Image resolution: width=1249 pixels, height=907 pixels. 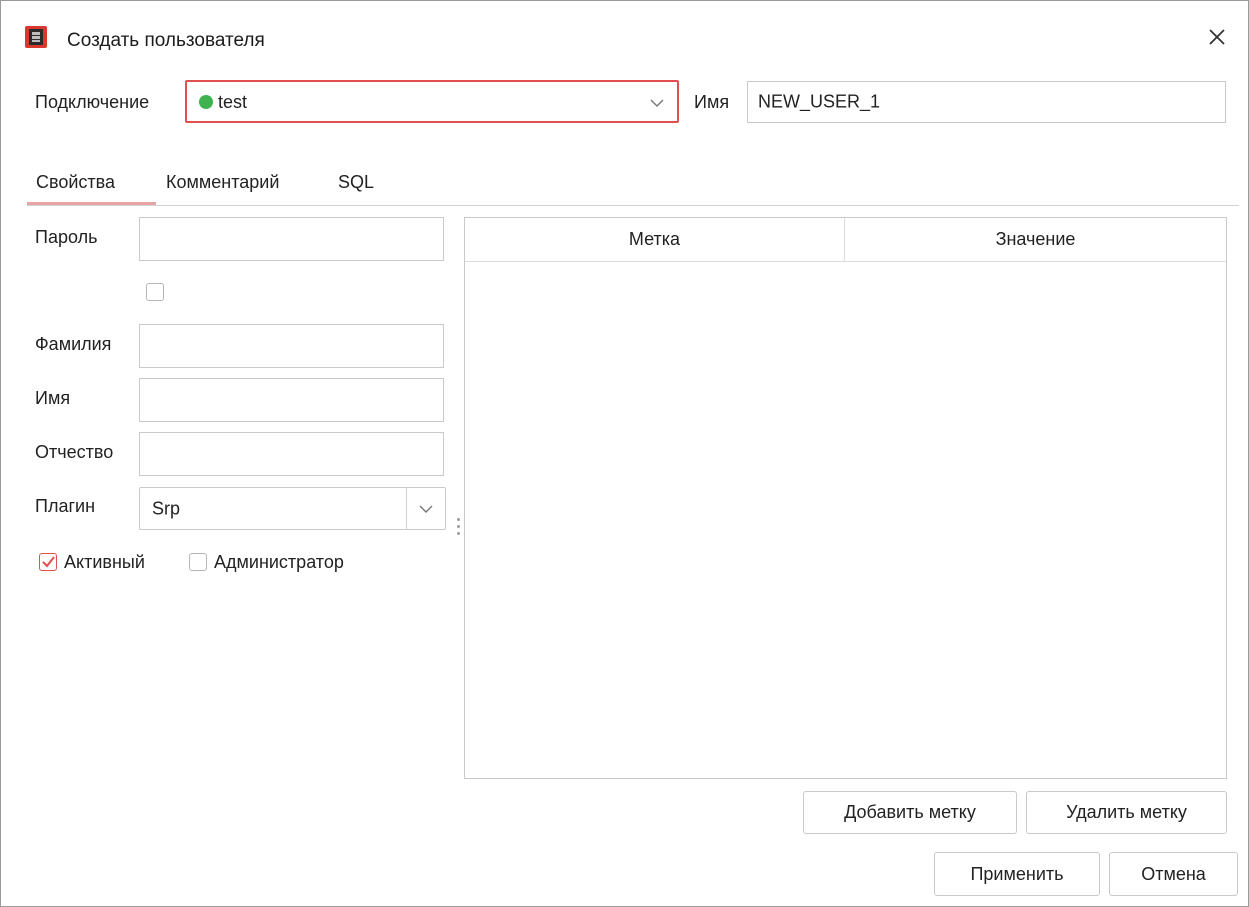 I want to click on password-field, so click(x=291, y=239).